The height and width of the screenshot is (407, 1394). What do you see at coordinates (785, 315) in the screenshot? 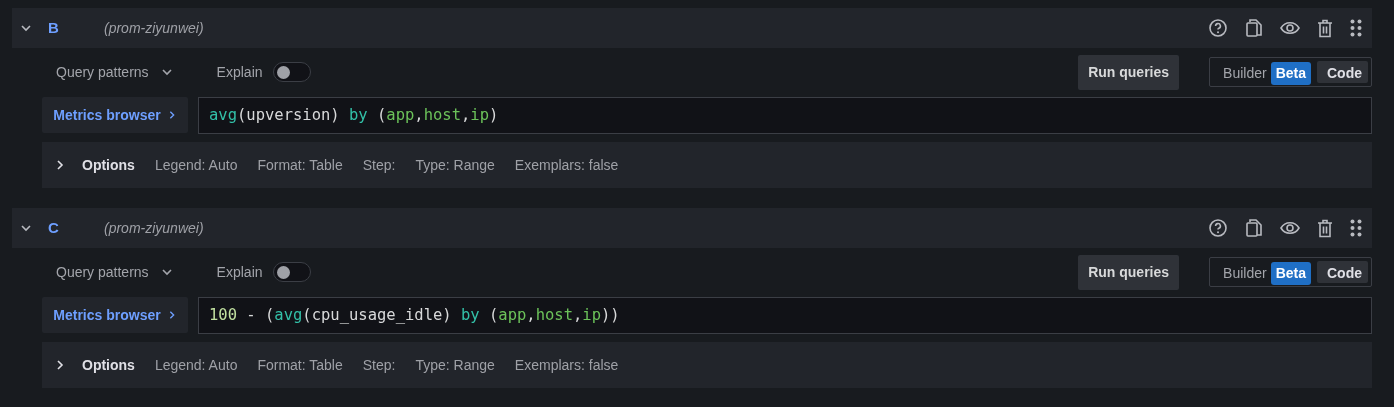
I see `query-input: 100 - (avg(cpu_usage_idle) by (app,host,ip))` at bounding box center [785, 315].